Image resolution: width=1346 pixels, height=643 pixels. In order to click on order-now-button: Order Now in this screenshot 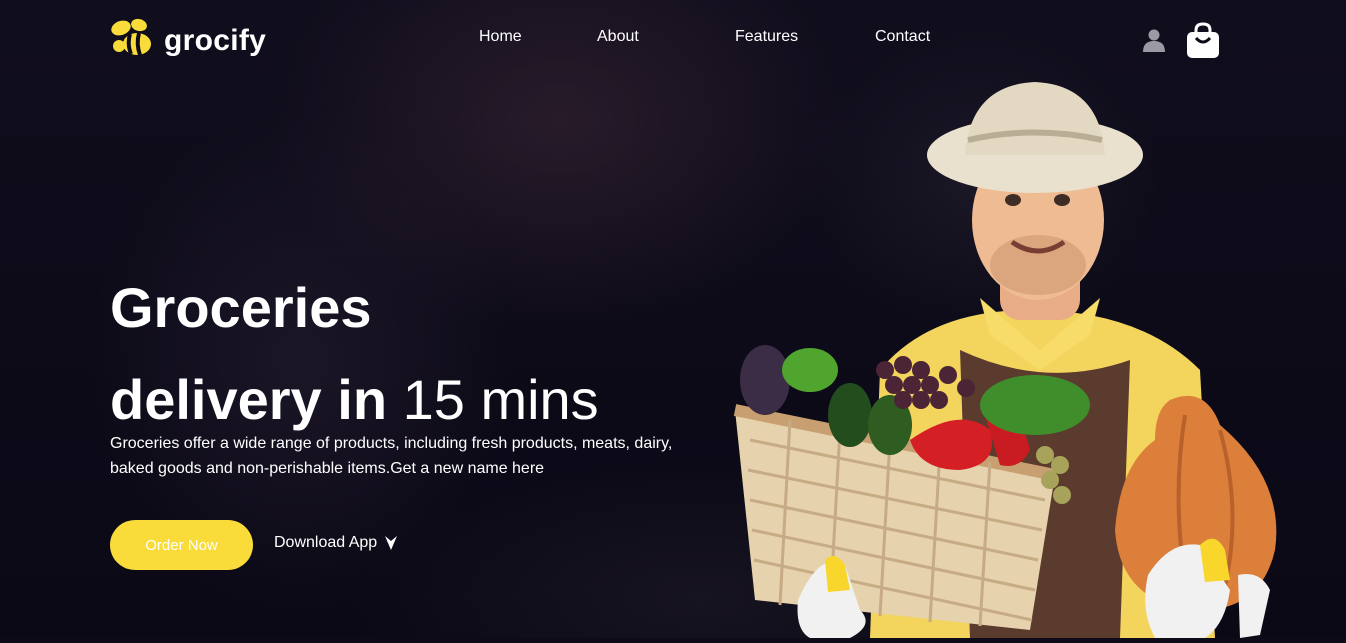, I will do `click(181, 545)`.